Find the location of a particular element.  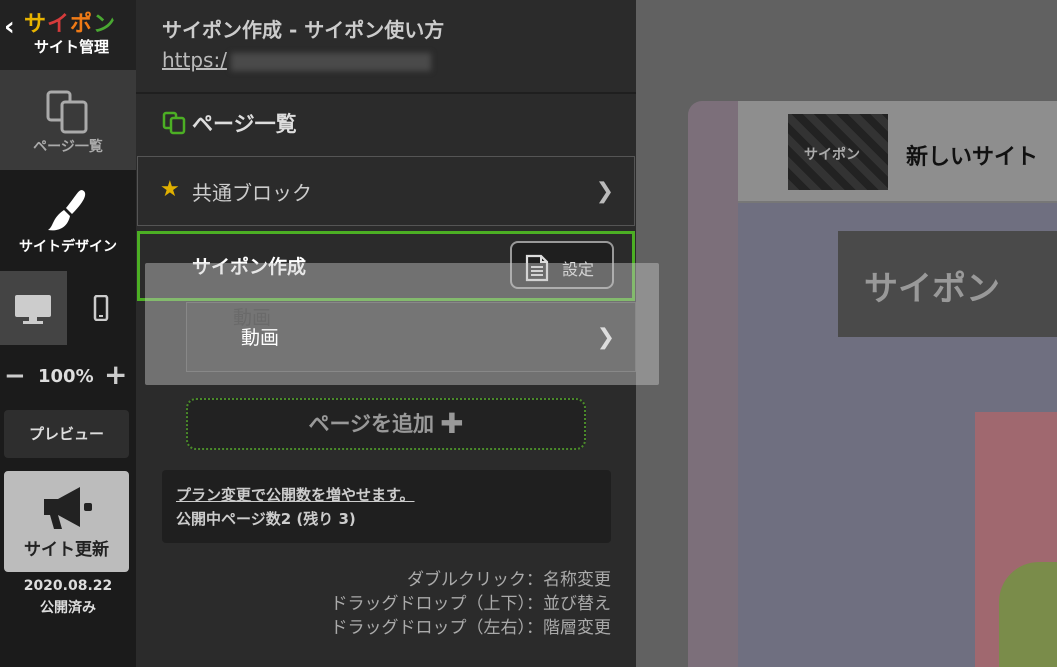

device-desktop-button is located at coordinates (33, 308).